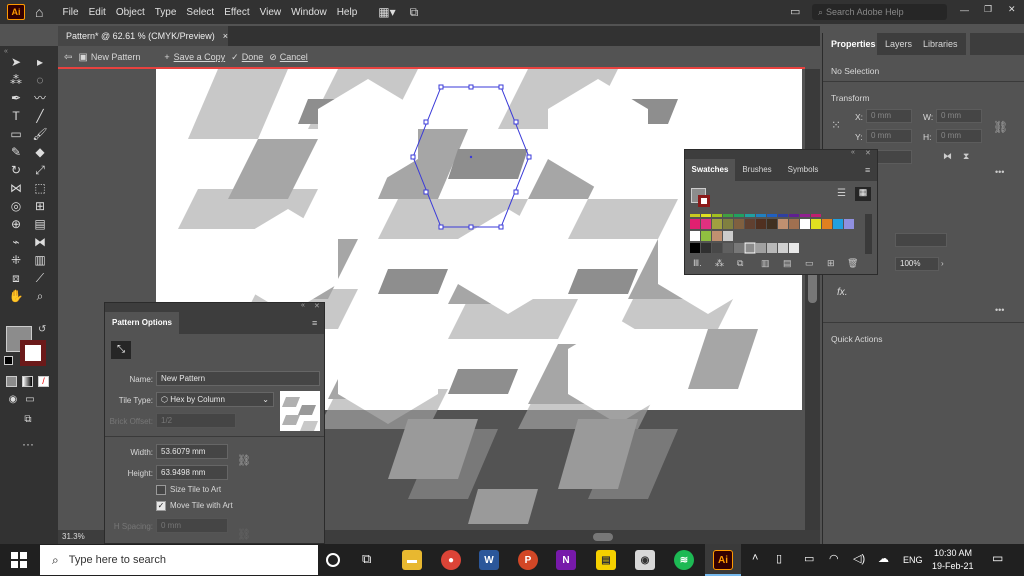 Image resolution: width=1024 pixels, height=576 pixels. I want to click on scale-tool-icon: ⤢, so click(40, 170).